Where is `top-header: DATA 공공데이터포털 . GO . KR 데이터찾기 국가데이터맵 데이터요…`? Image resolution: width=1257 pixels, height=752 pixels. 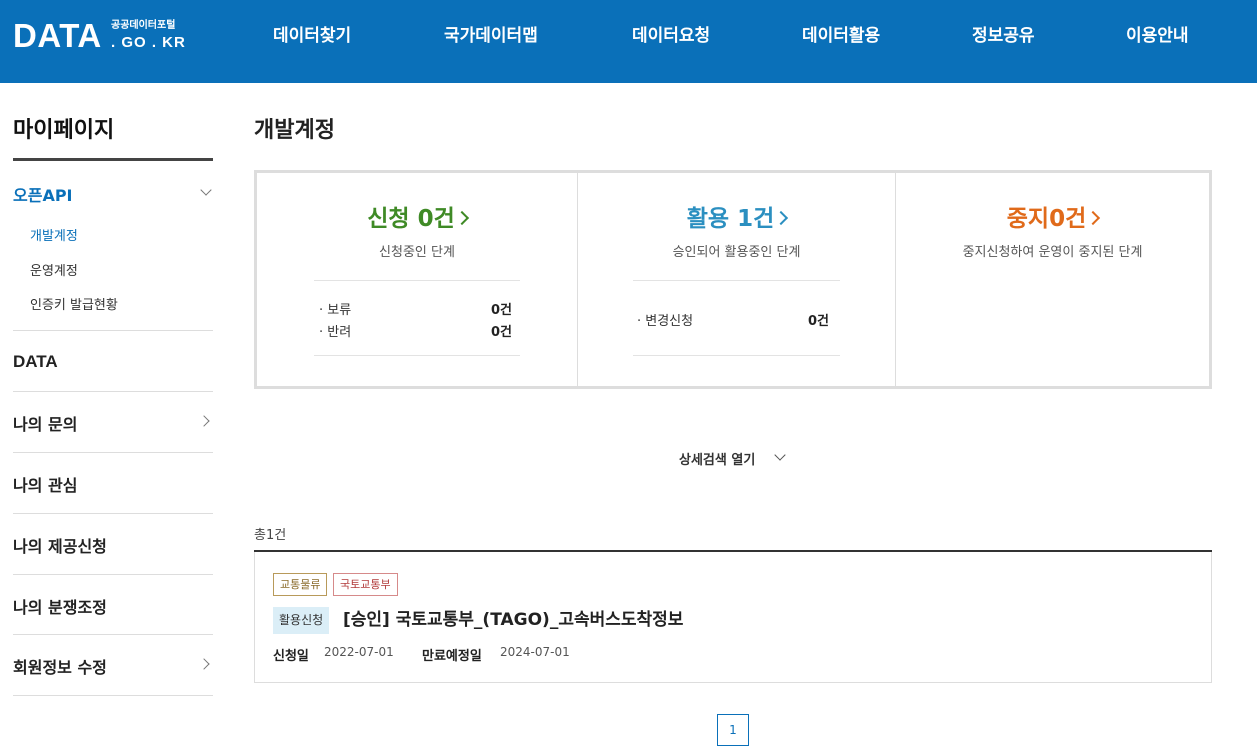 top-header: DATA 공공데이터포털 . GO . KR 데이터찾기 국가데이터맵 데이터요… is located at coordinates (628, 41).